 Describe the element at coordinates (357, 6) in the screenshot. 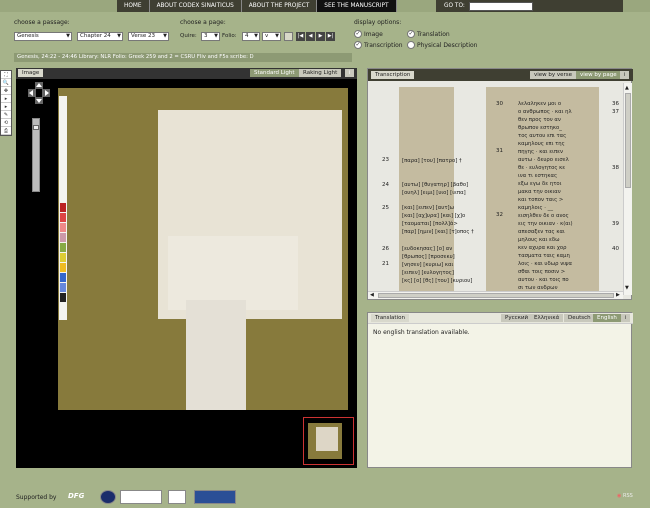

I see `nav-see-manuscript: SEE THE MANUSCRIPT` at that location.